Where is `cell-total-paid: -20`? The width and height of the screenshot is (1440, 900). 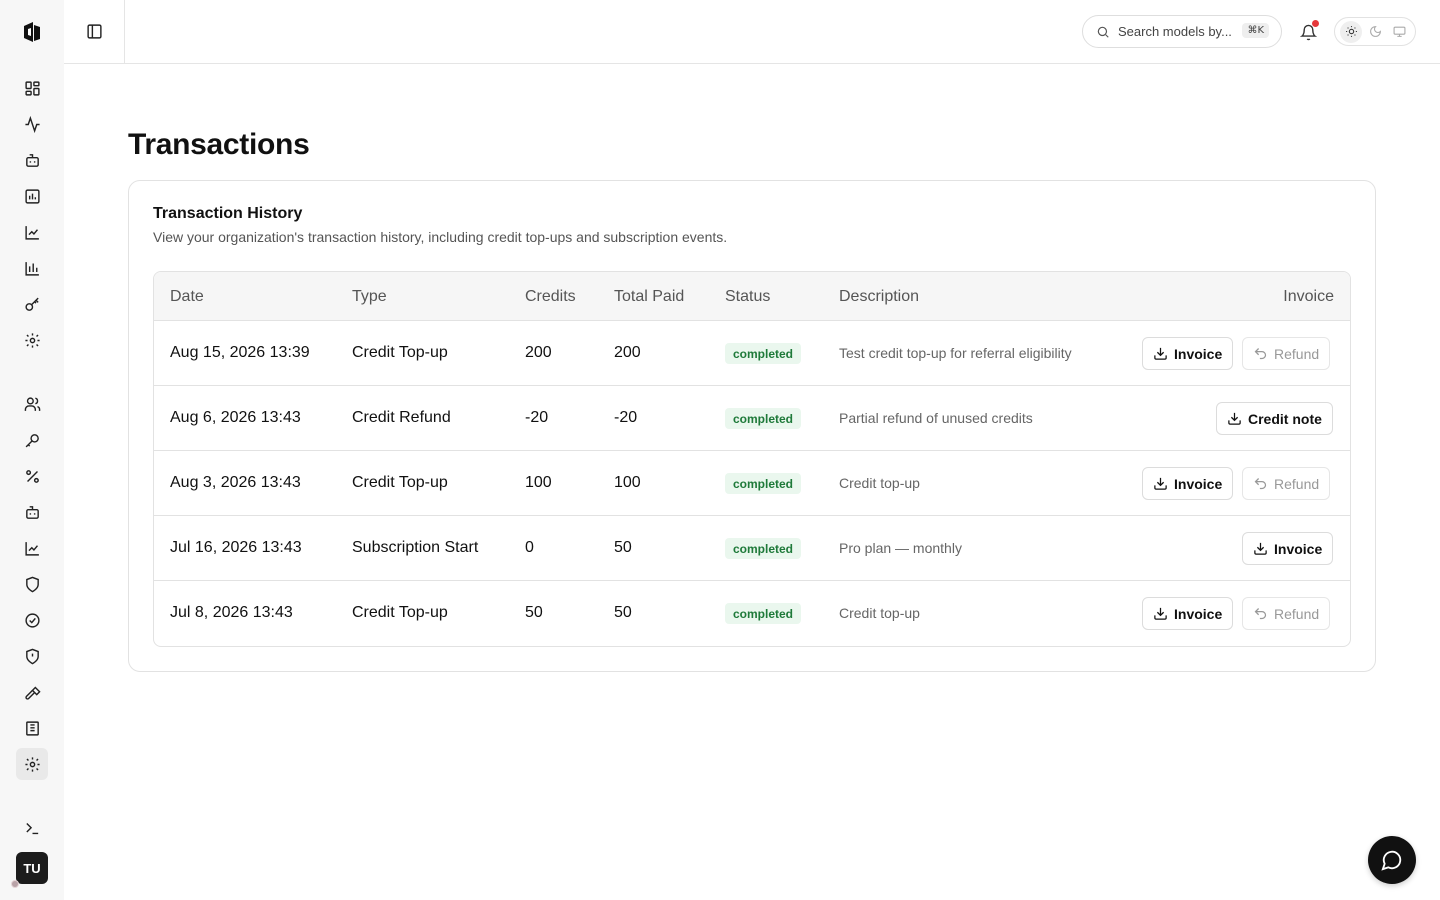
cell-total-paid: -20 is located at coordinates (626, 417).